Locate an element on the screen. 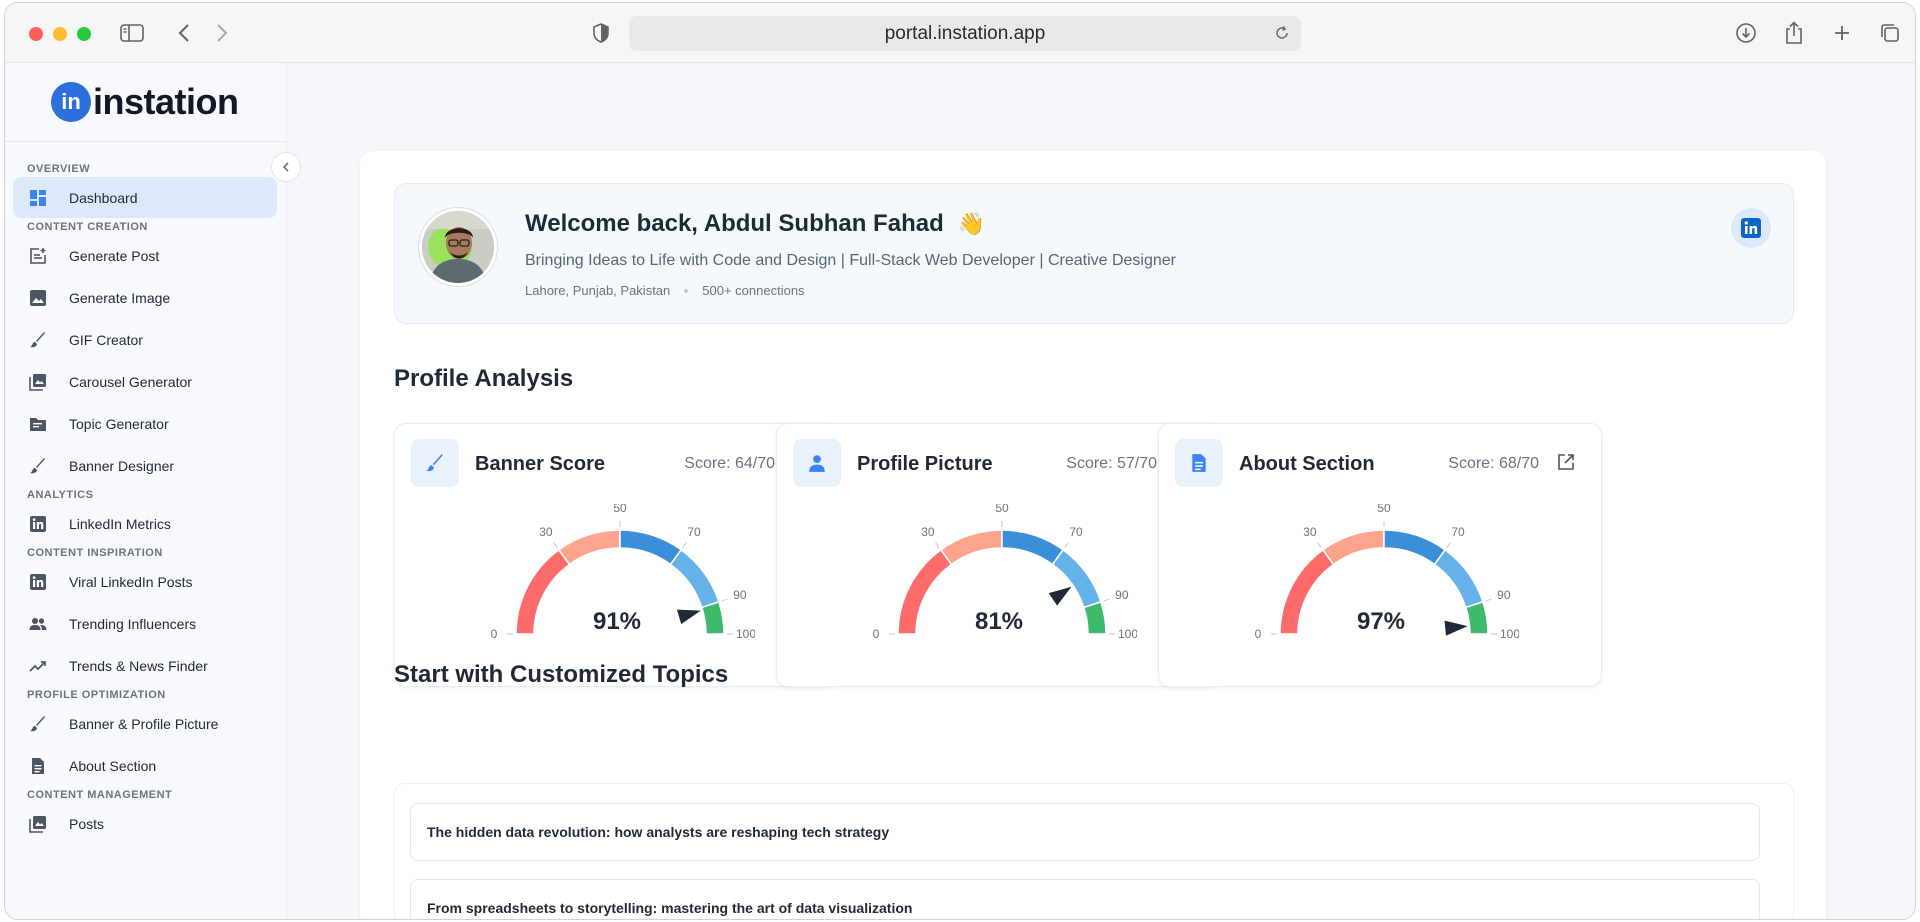  avatar is located at coordinates (458, 247).